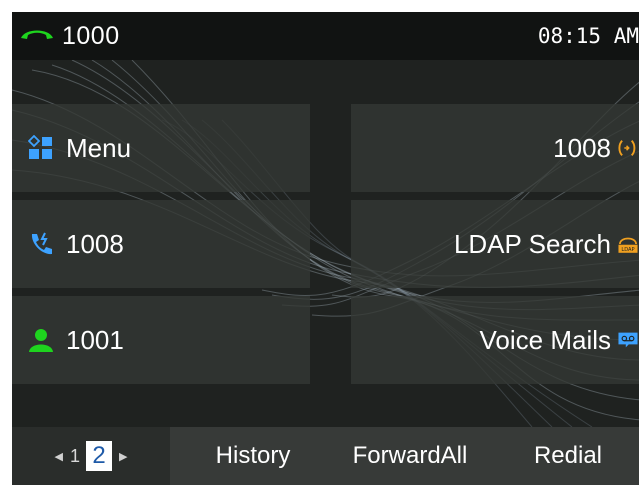 This screenshot has width=639, height=485. What do you see at coordinates (588, 36) in the screenshot?
I see `clock: 08:15 AM` at bounding box center [588, 36].